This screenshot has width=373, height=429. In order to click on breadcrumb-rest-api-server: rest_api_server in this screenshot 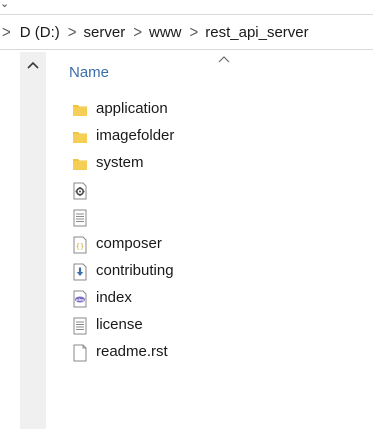, I will do `click(256, 32)`.